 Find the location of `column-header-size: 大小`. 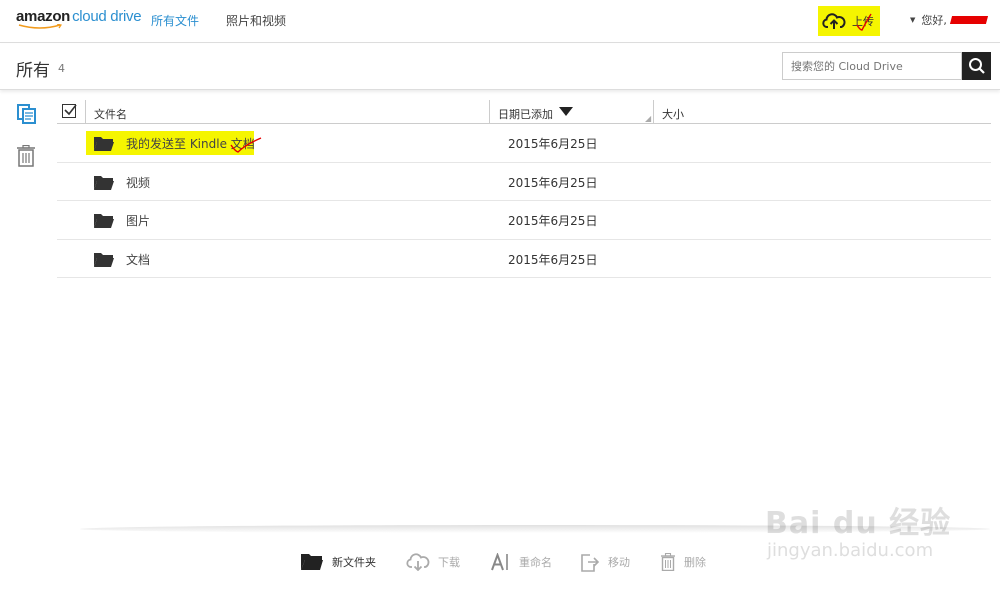

column-header-size: 大小 is located at coordinates (673, 114).